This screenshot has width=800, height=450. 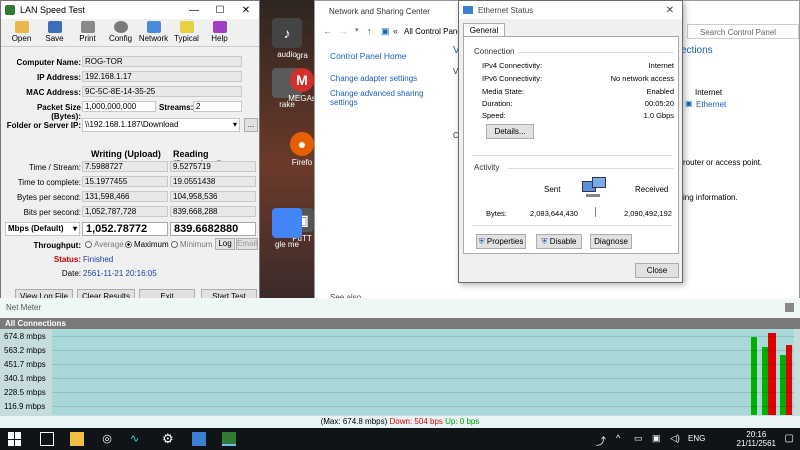 I want to click on disable-button: ⛨ Disable, so click(x=559, y=241).